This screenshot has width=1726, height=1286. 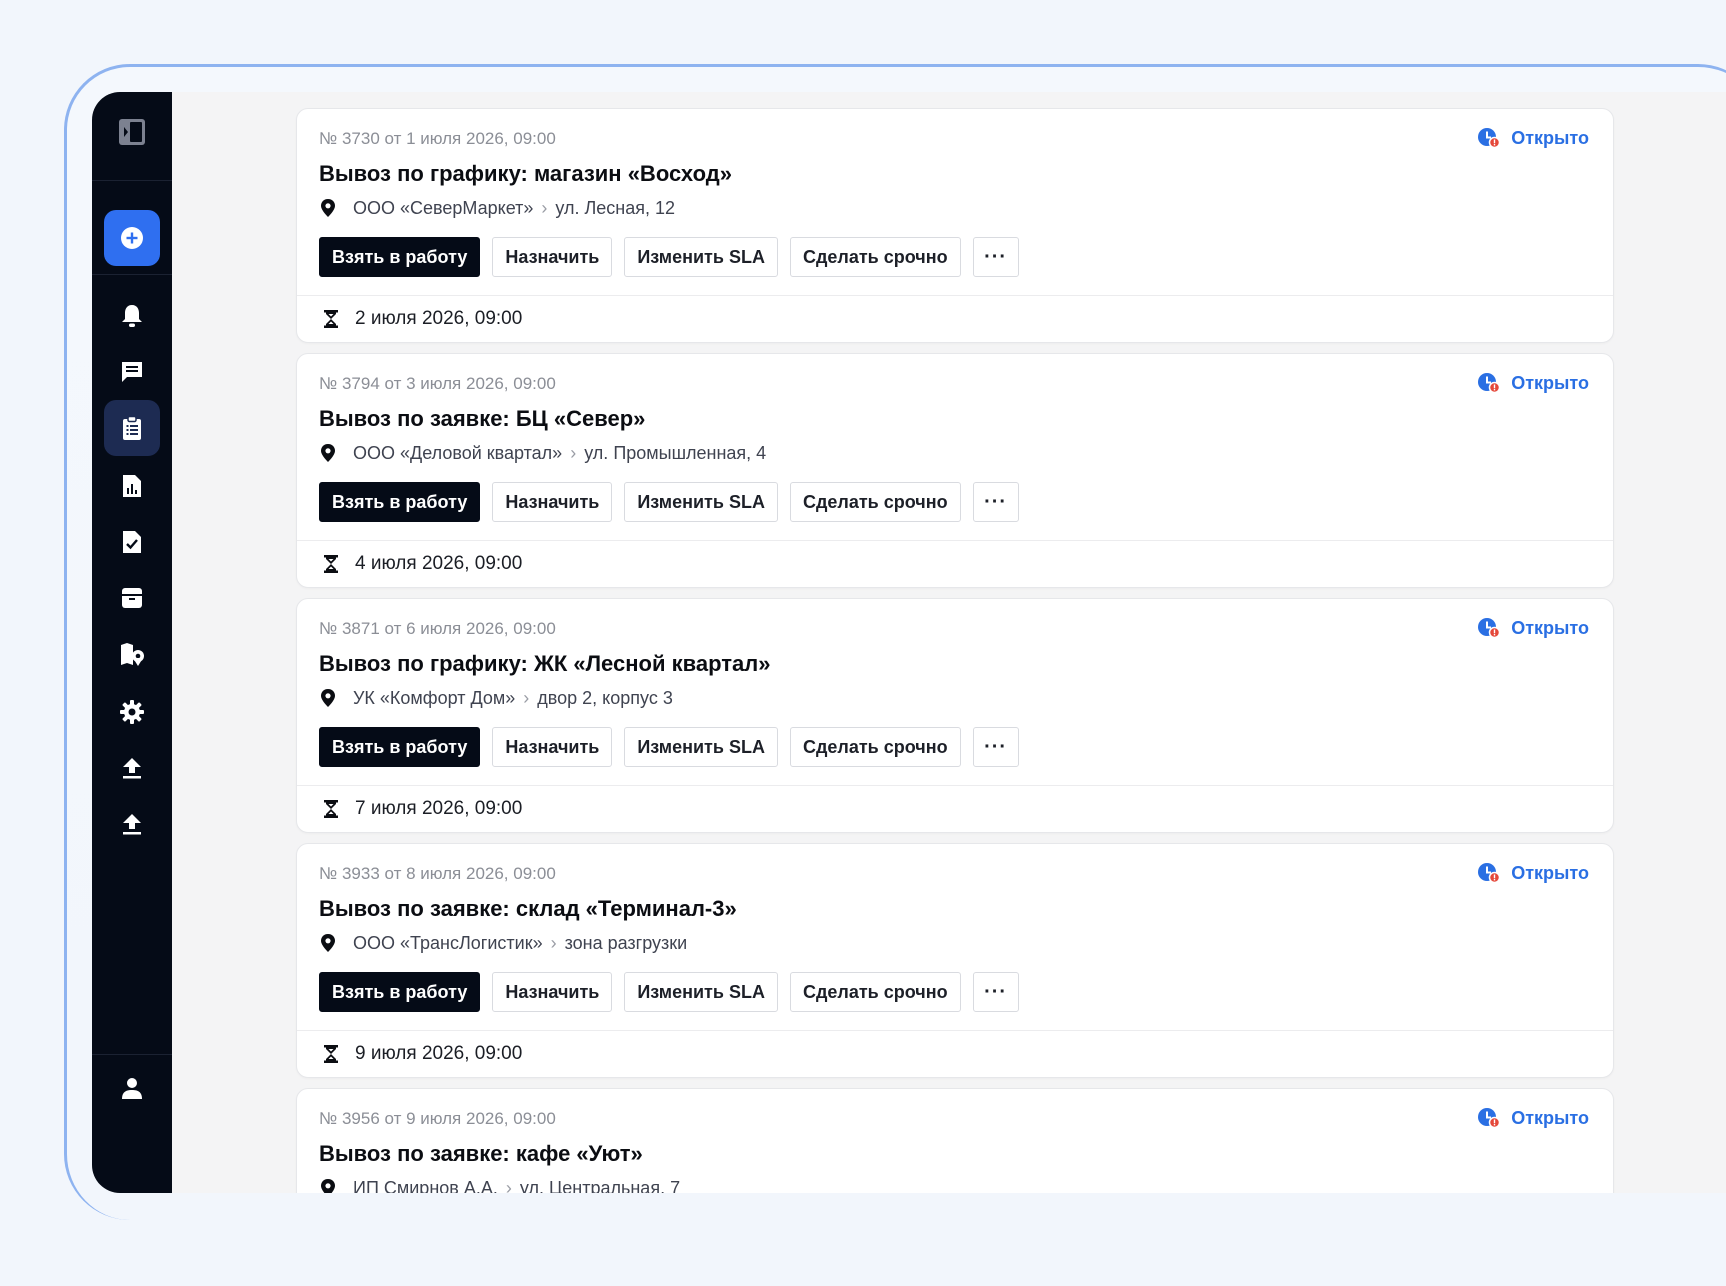 I want to click on sidebar-item-settings, so click(x=132, y=712).